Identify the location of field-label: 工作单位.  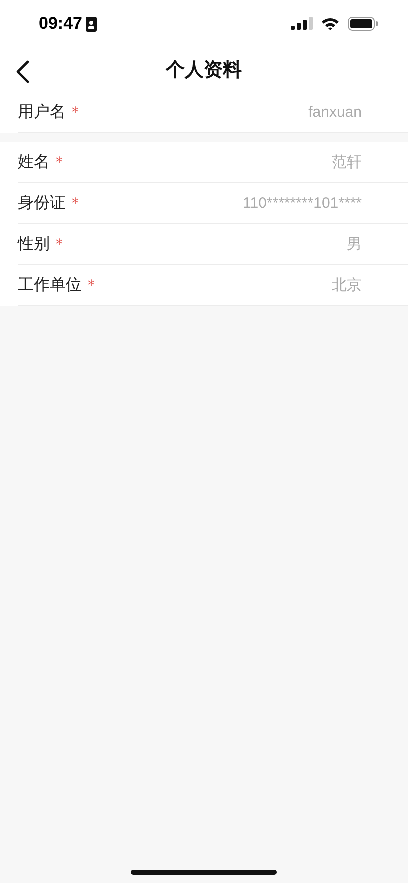
(50, 284).